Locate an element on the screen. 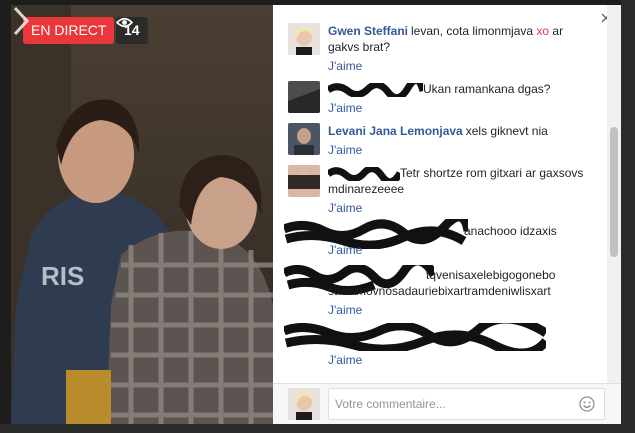  smiley-icon is located at coordinates (587, 404).